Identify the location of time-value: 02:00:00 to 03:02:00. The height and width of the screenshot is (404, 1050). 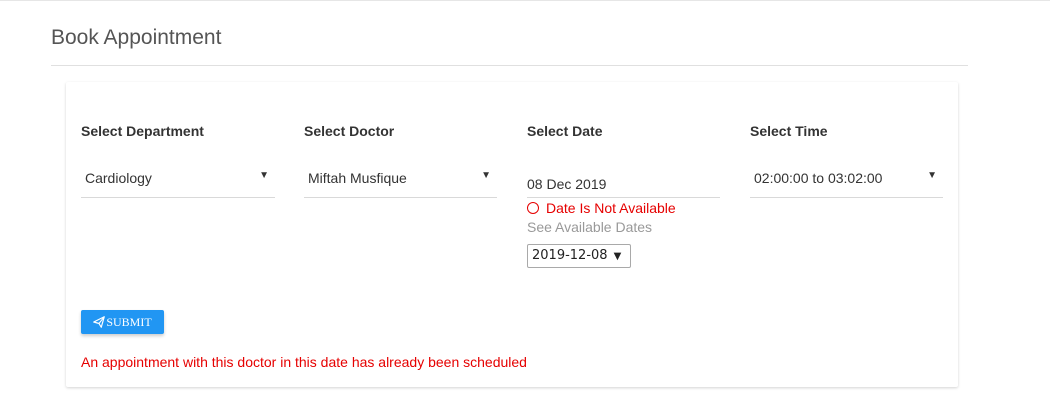
(818, 178).